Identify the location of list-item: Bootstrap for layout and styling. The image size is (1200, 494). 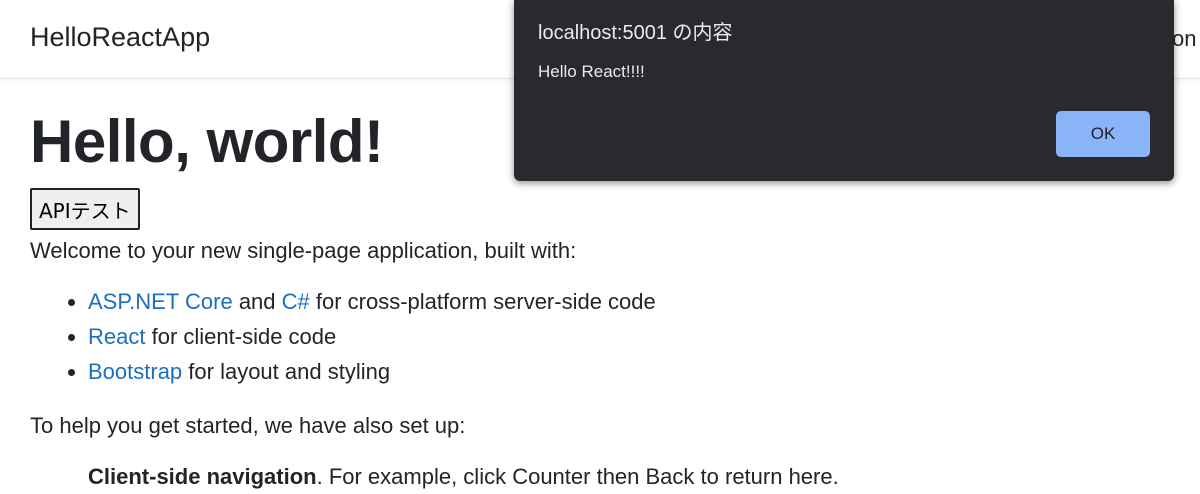
(629, 371).